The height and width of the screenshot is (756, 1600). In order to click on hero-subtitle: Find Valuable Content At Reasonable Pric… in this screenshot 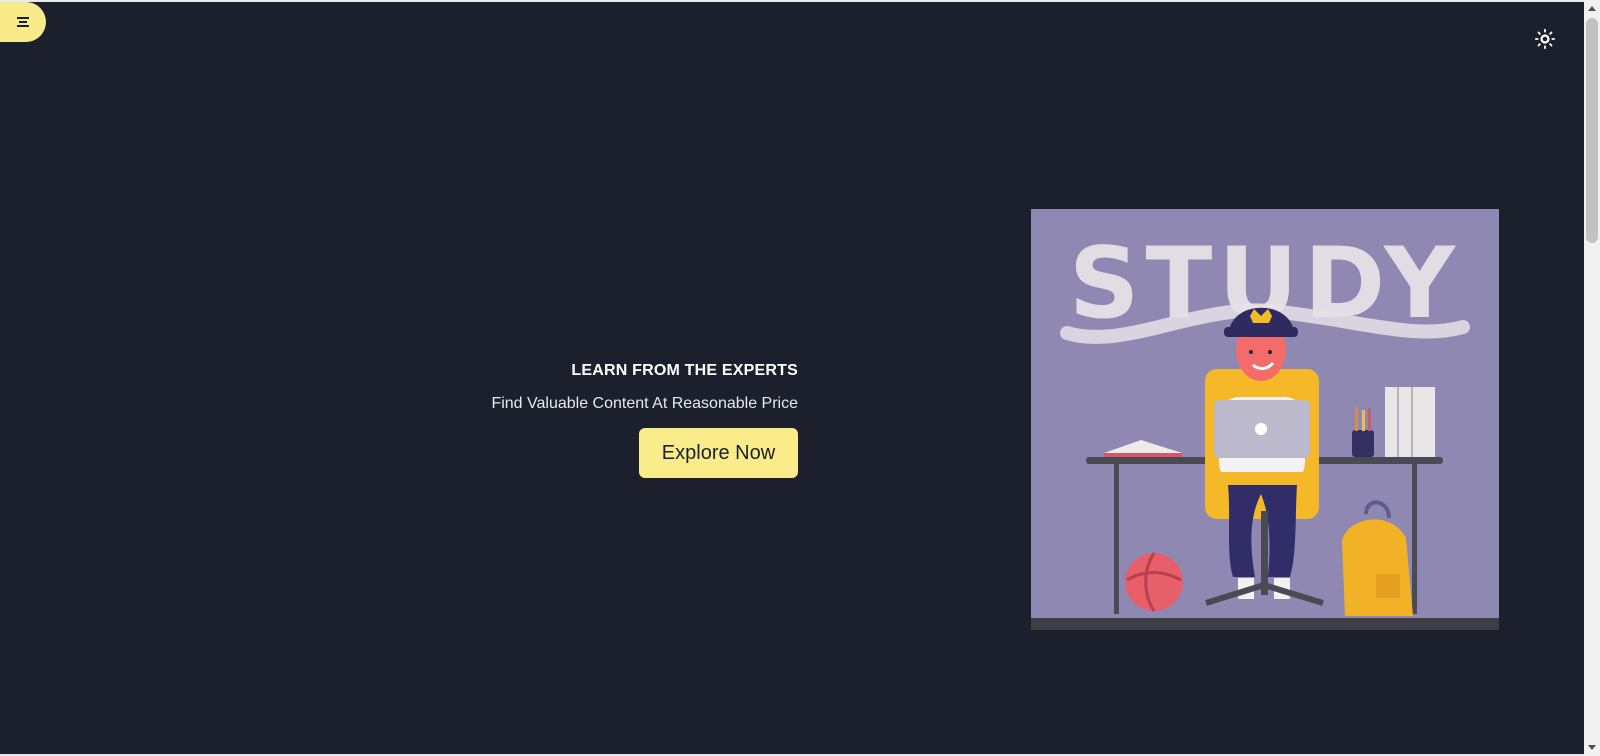, I will do `click(644, 403)`.